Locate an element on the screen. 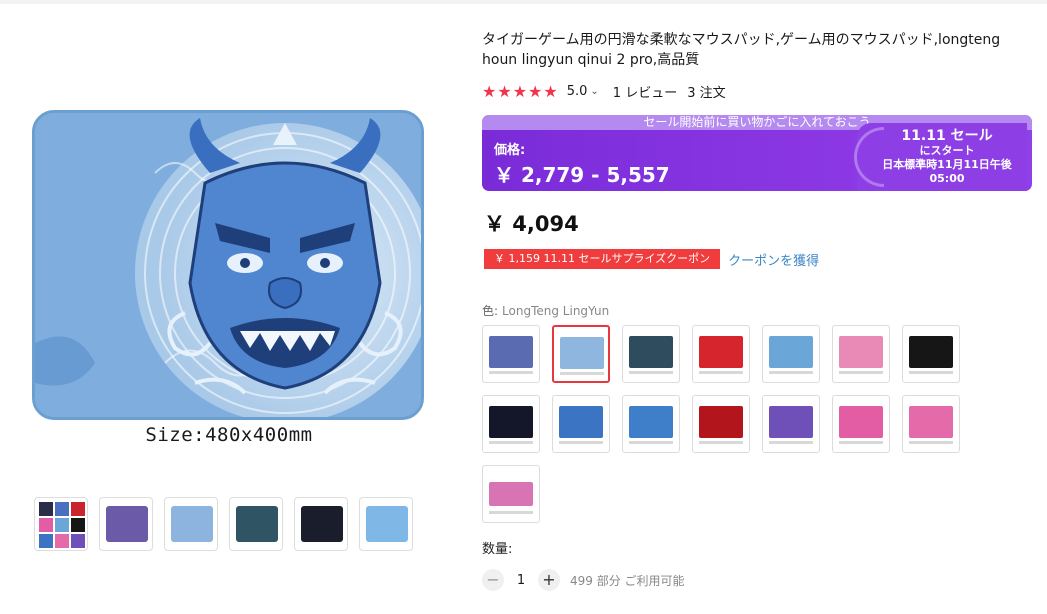 The image size is (1047, 614). top-divider is located at coordinates (523, 2).